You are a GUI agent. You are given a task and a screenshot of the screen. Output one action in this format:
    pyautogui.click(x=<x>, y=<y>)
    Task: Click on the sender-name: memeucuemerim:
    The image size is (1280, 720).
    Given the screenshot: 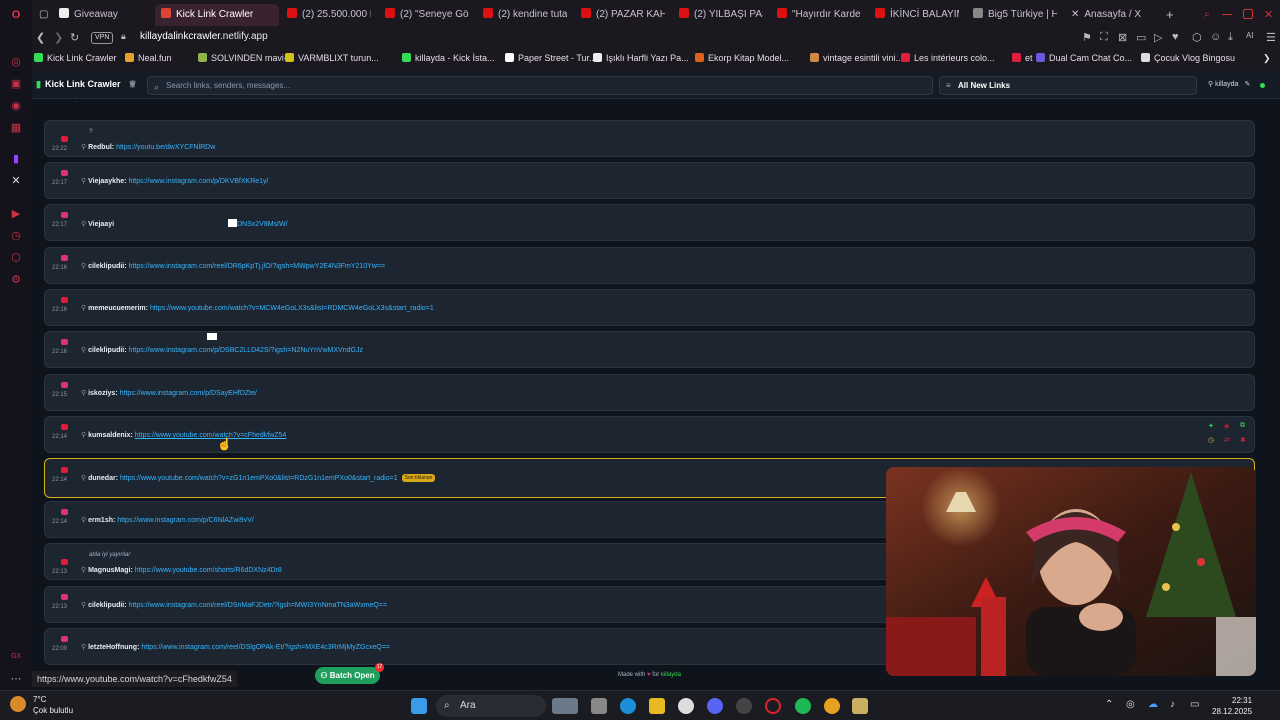 What is the action you would take?
    pyautogui.click(x=118, y=308)
    